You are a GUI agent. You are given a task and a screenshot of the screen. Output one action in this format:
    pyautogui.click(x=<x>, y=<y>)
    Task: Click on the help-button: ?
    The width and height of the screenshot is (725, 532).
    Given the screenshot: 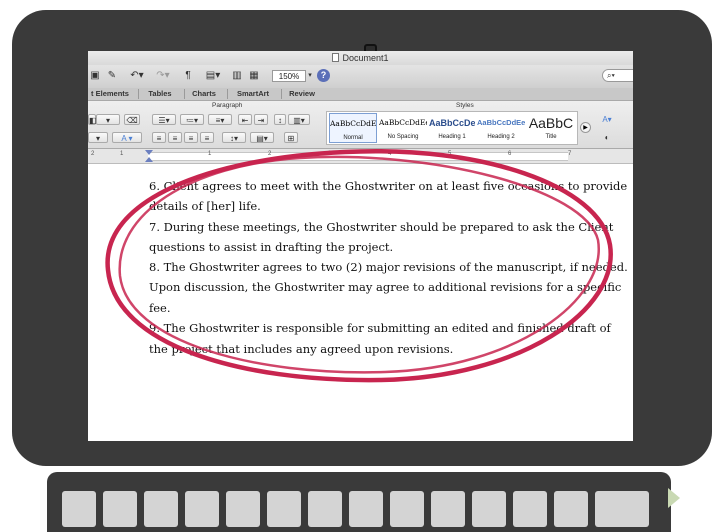 What is the action you would take?
    pyautogui.click(x=323, y=75)
    